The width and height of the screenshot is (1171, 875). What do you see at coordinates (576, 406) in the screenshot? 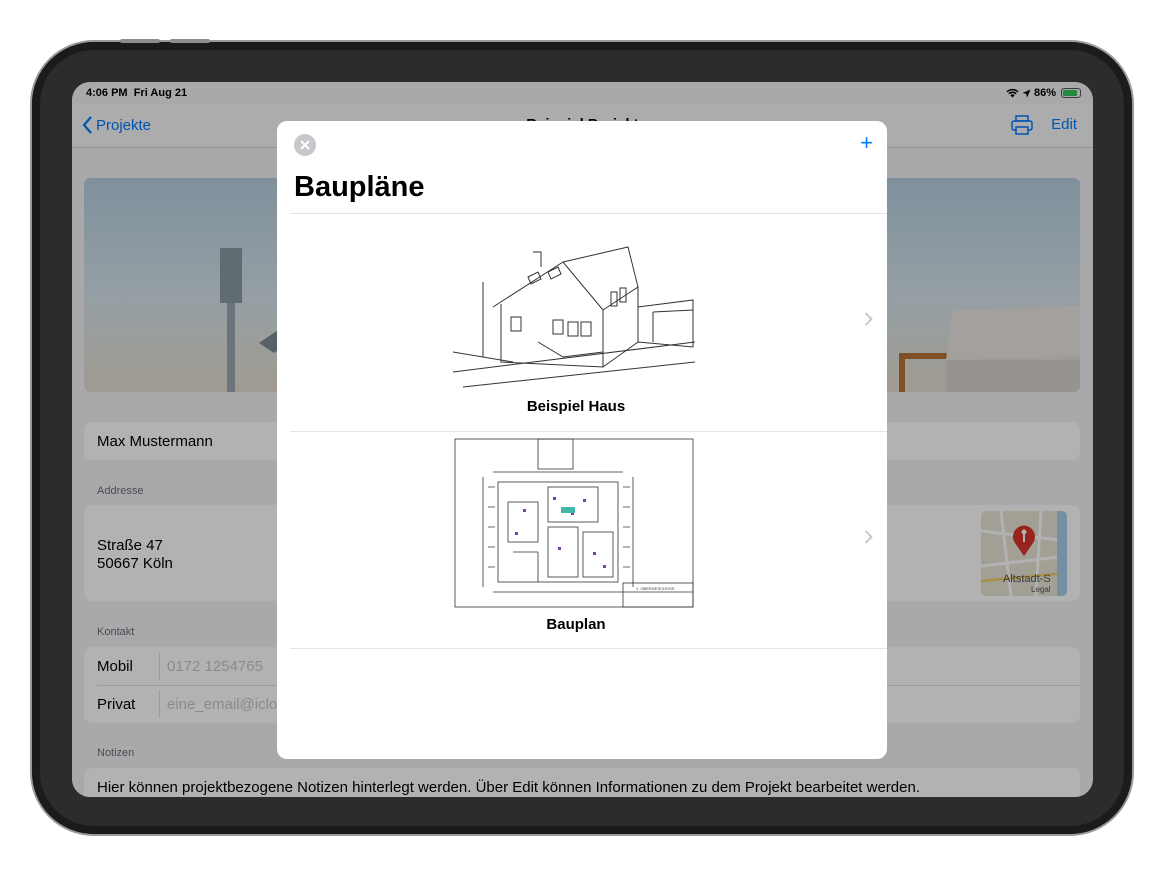
I see `plan-caption: Beispiel Haus` at bounding box center [576, 406].